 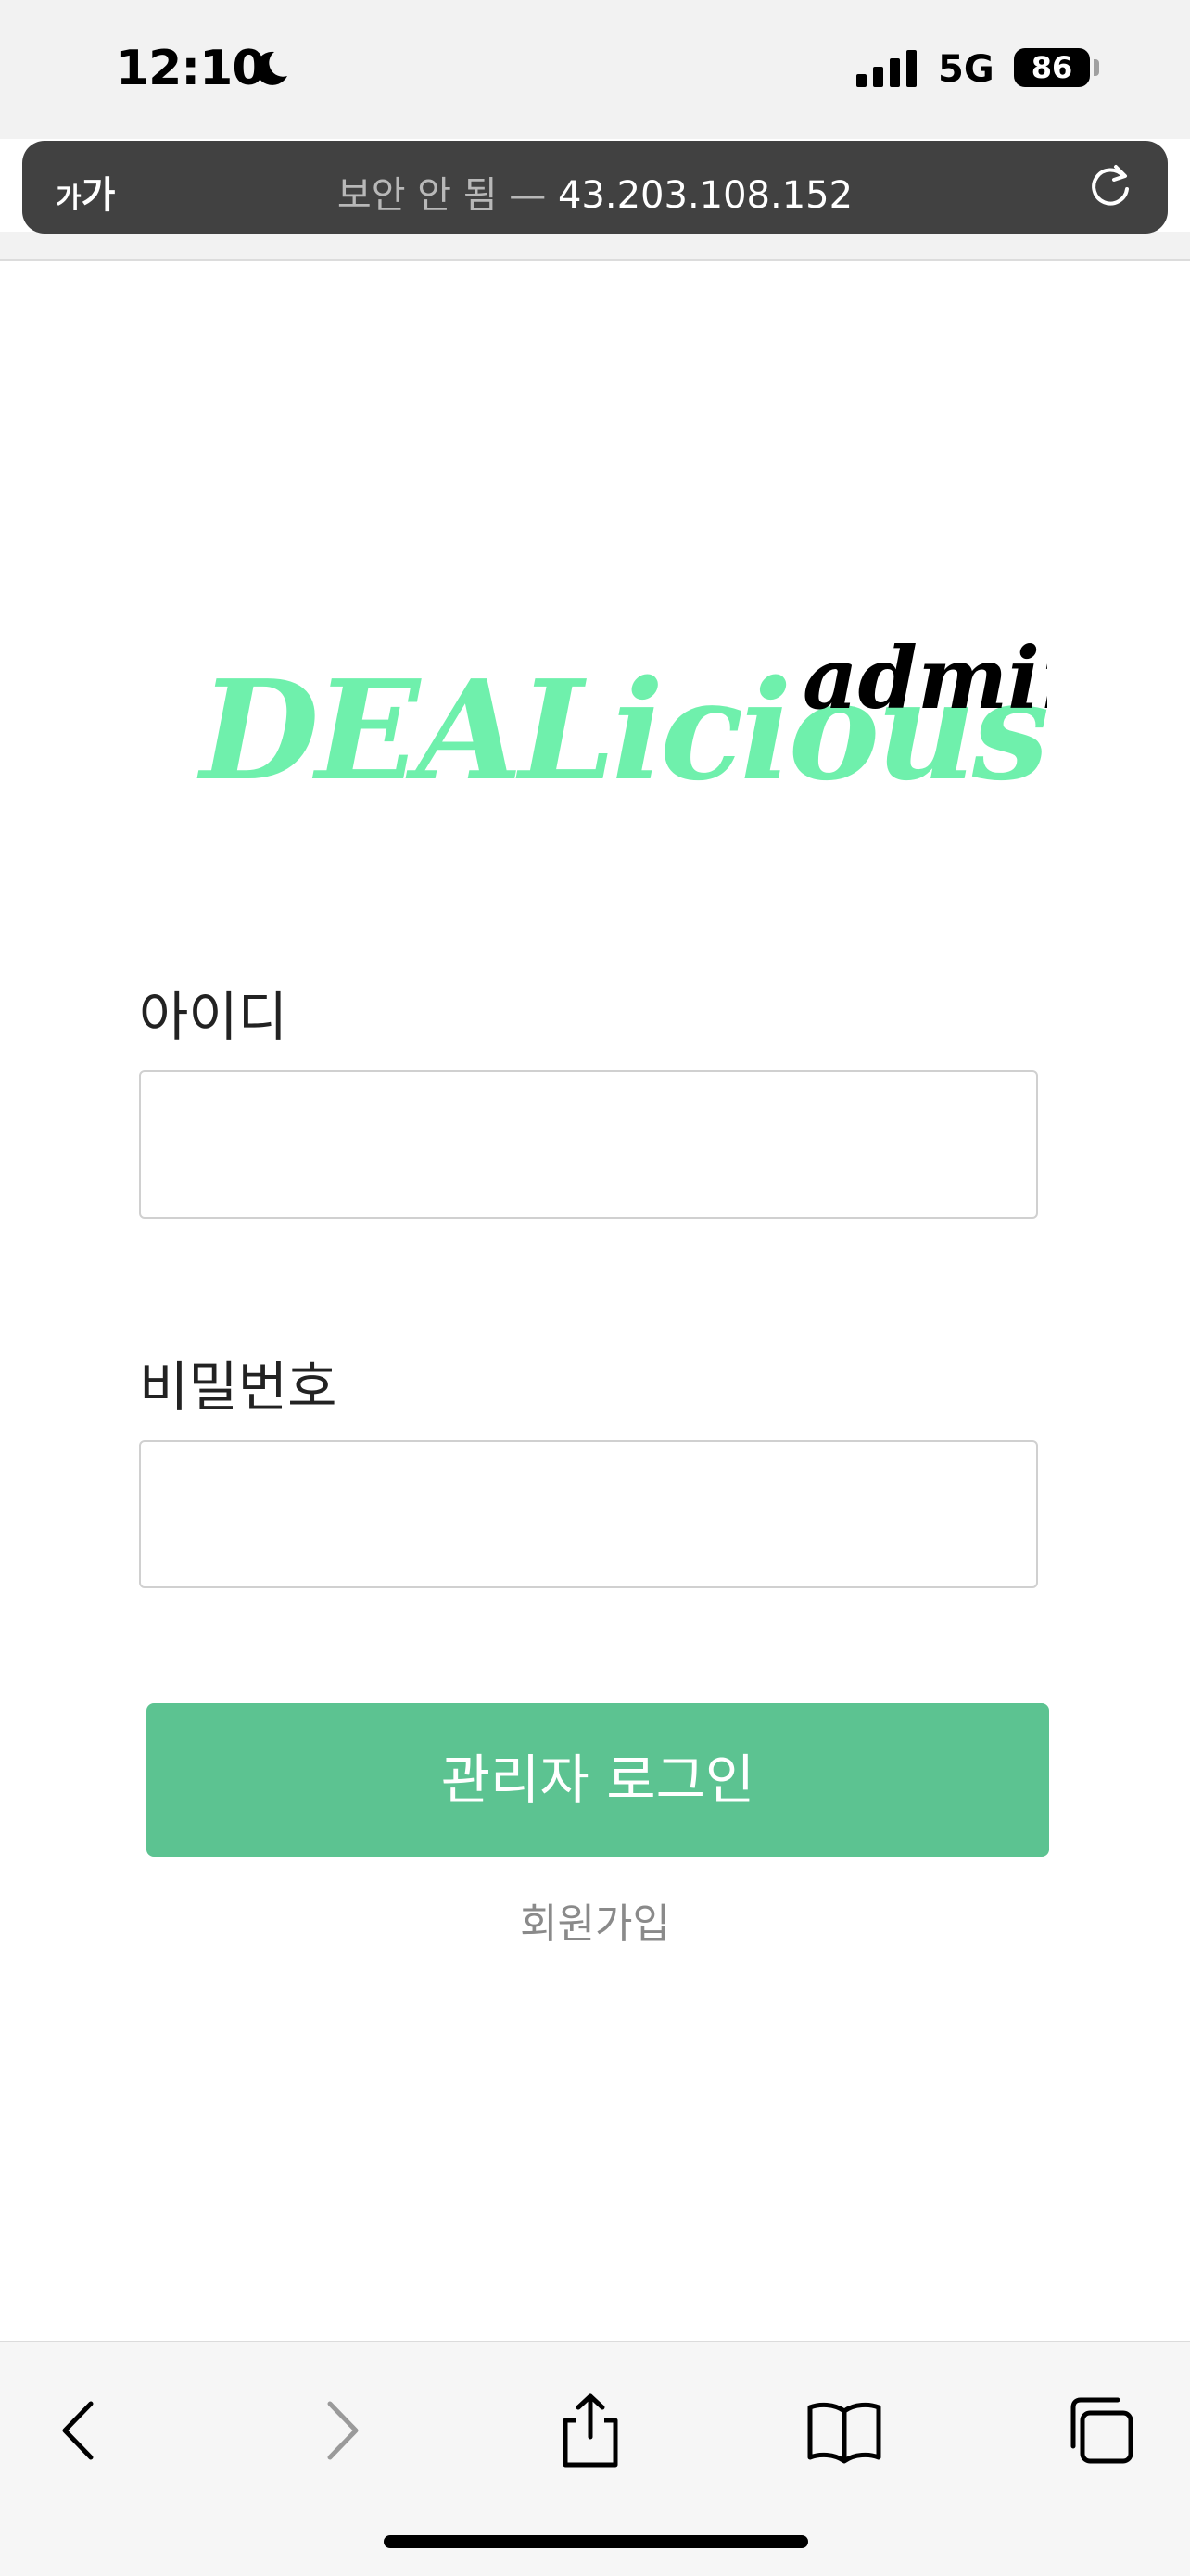 I want to click on browser-divider, so click(x=595, y=260).